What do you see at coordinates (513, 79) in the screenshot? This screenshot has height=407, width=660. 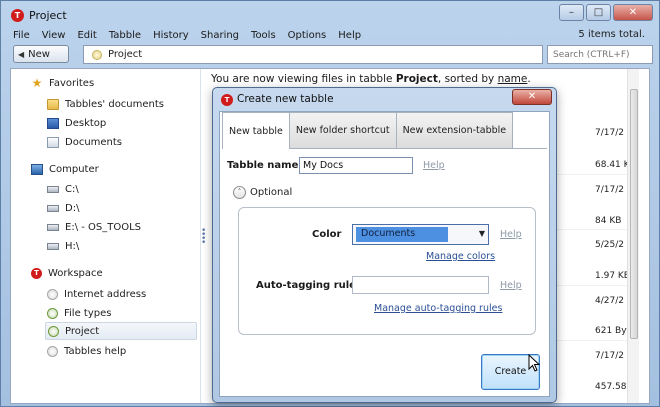 I see `sort-by-link: name` at bounding box center [513, 79].